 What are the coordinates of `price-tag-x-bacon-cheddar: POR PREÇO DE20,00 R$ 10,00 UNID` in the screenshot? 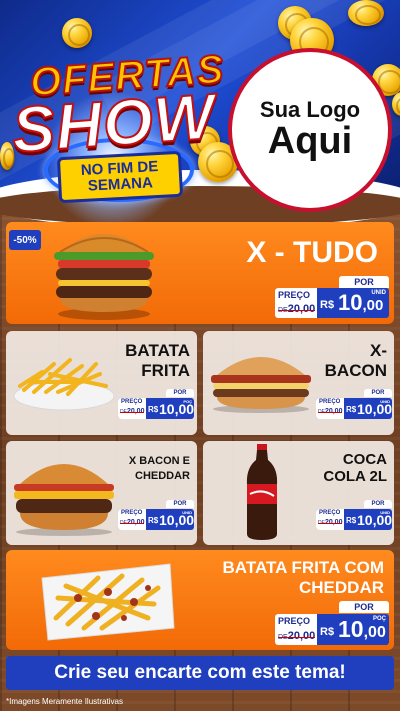 It's located at (156, 515).